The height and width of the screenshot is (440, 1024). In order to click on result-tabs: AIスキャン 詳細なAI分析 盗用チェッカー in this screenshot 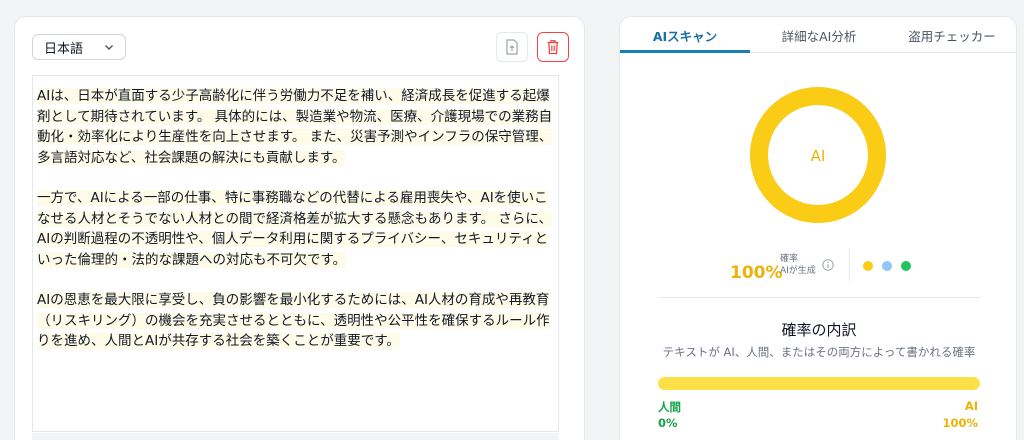, I will do `click(818, 35)`.